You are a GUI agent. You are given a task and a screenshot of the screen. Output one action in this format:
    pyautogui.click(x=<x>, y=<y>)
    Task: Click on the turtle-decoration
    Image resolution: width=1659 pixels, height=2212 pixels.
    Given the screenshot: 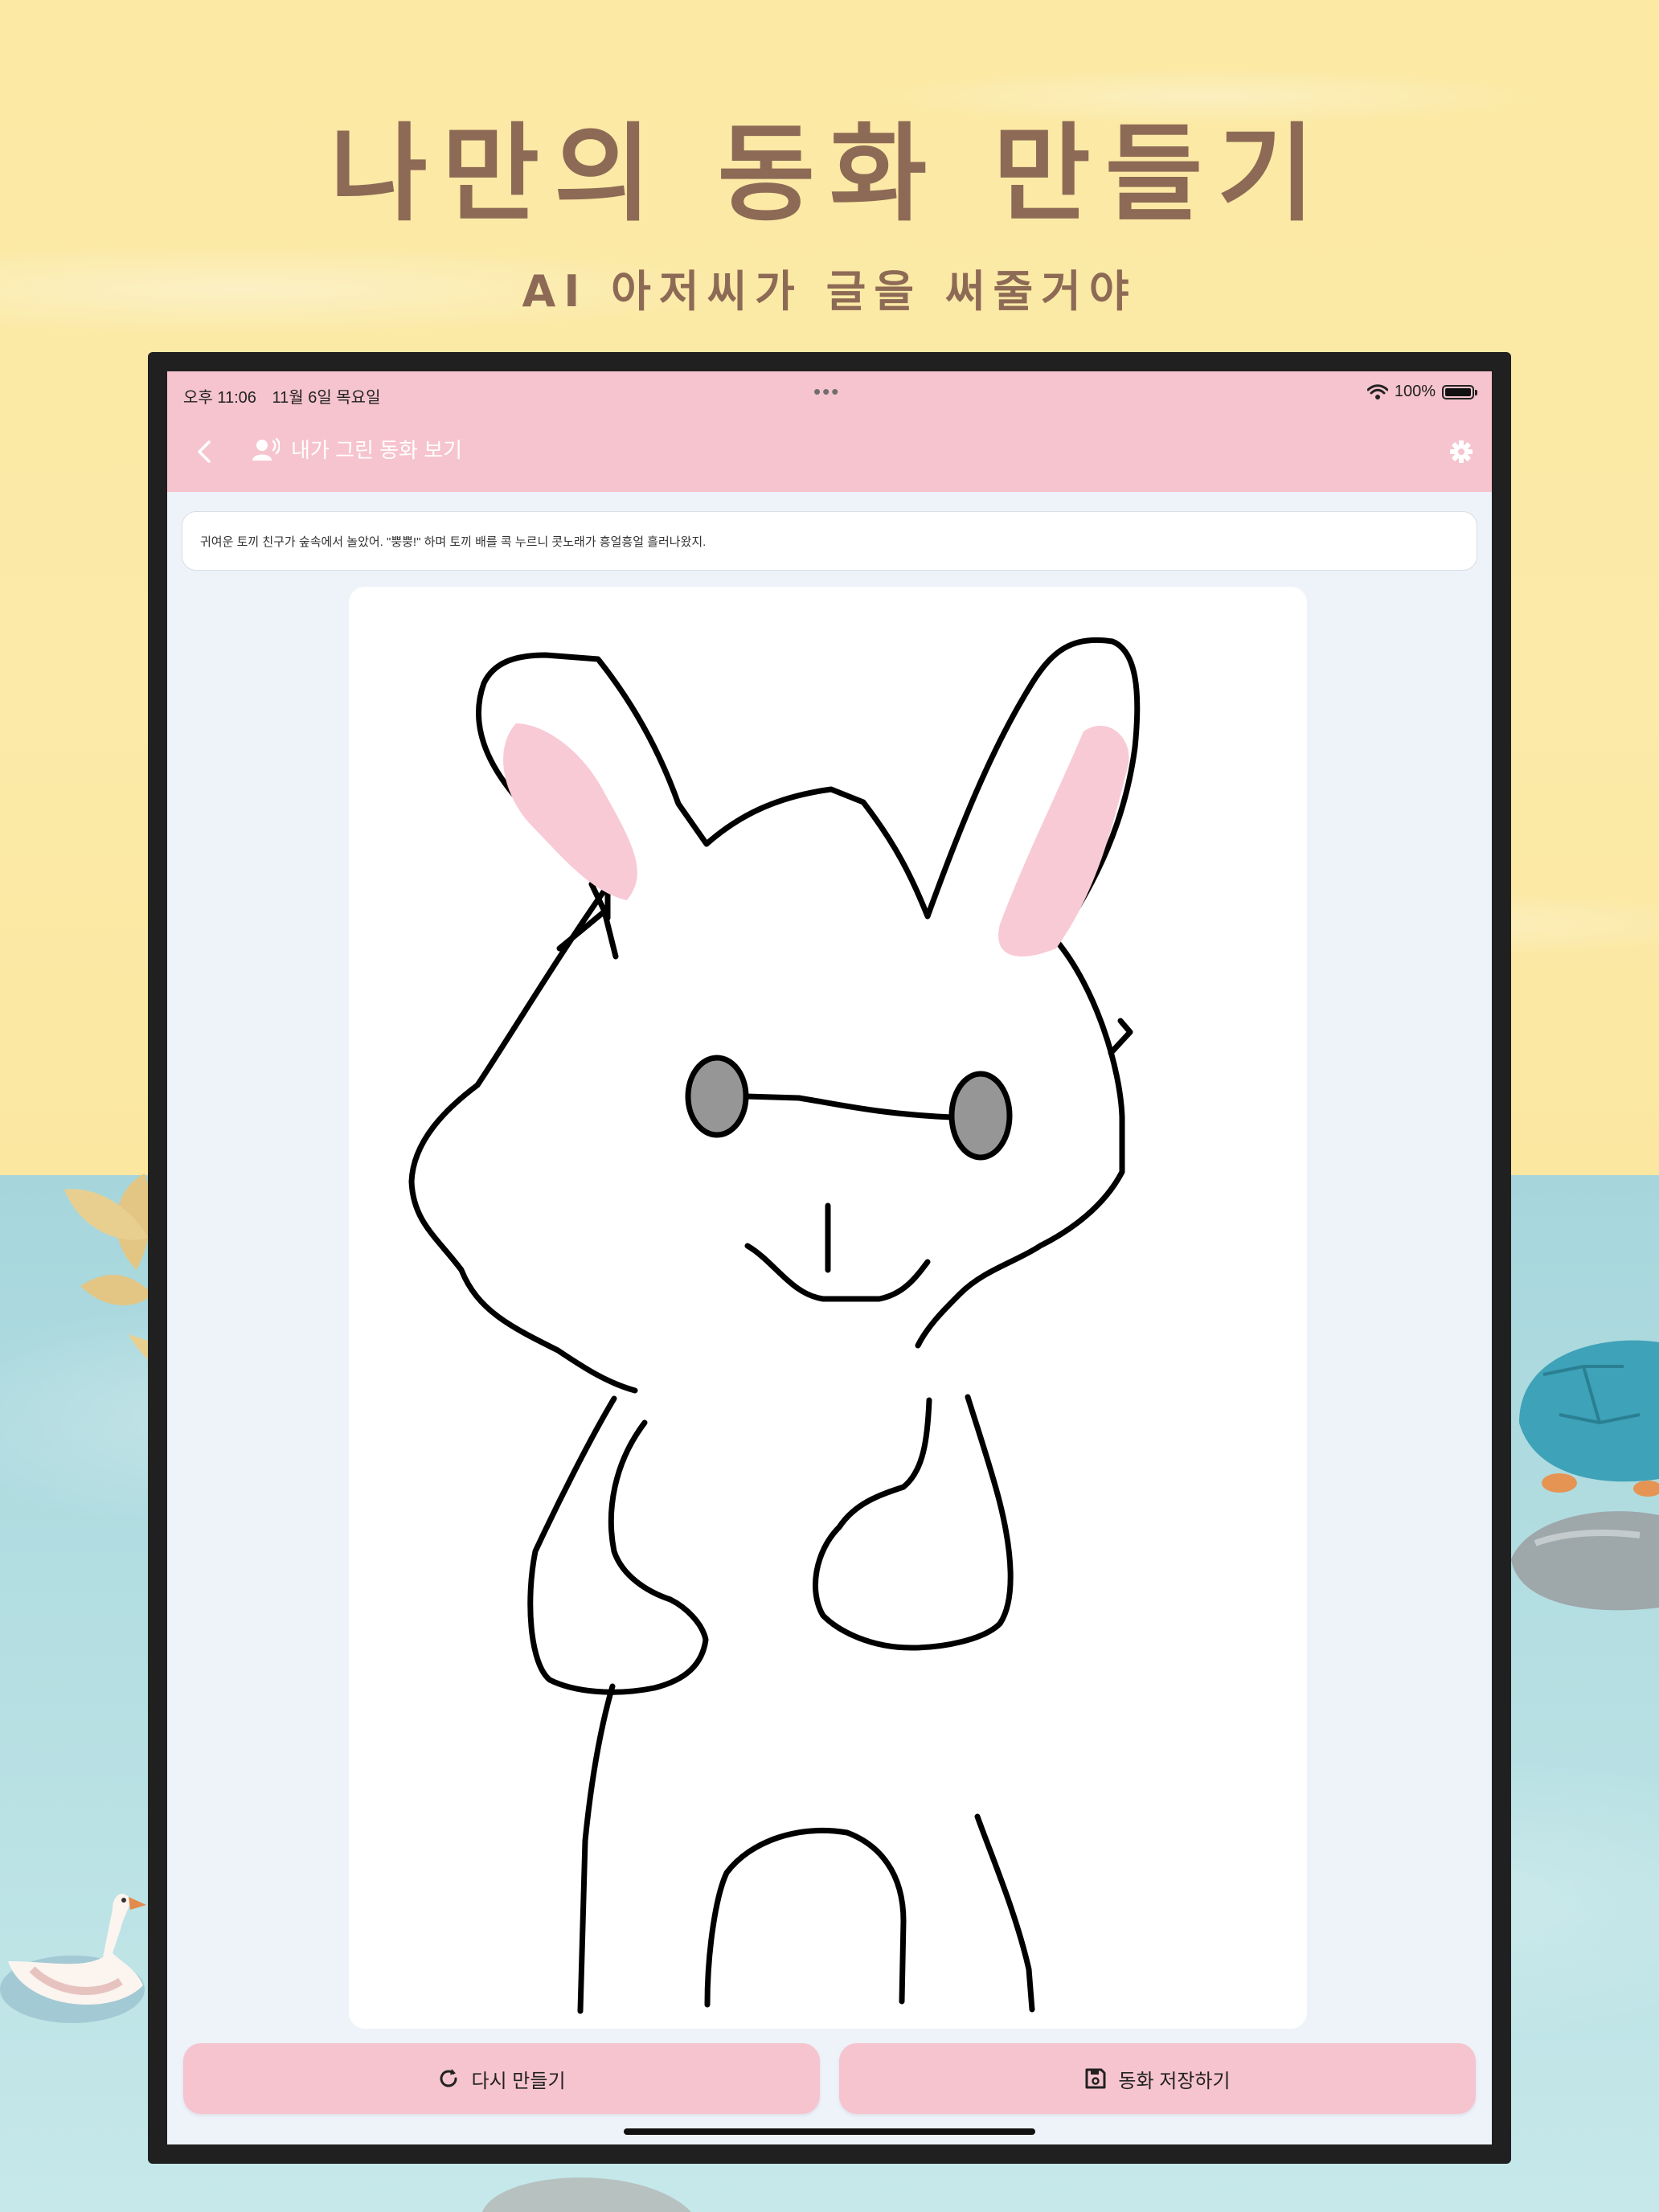 What is the action you would take?
    pyautogui.click(x=1585, y=1475)
    